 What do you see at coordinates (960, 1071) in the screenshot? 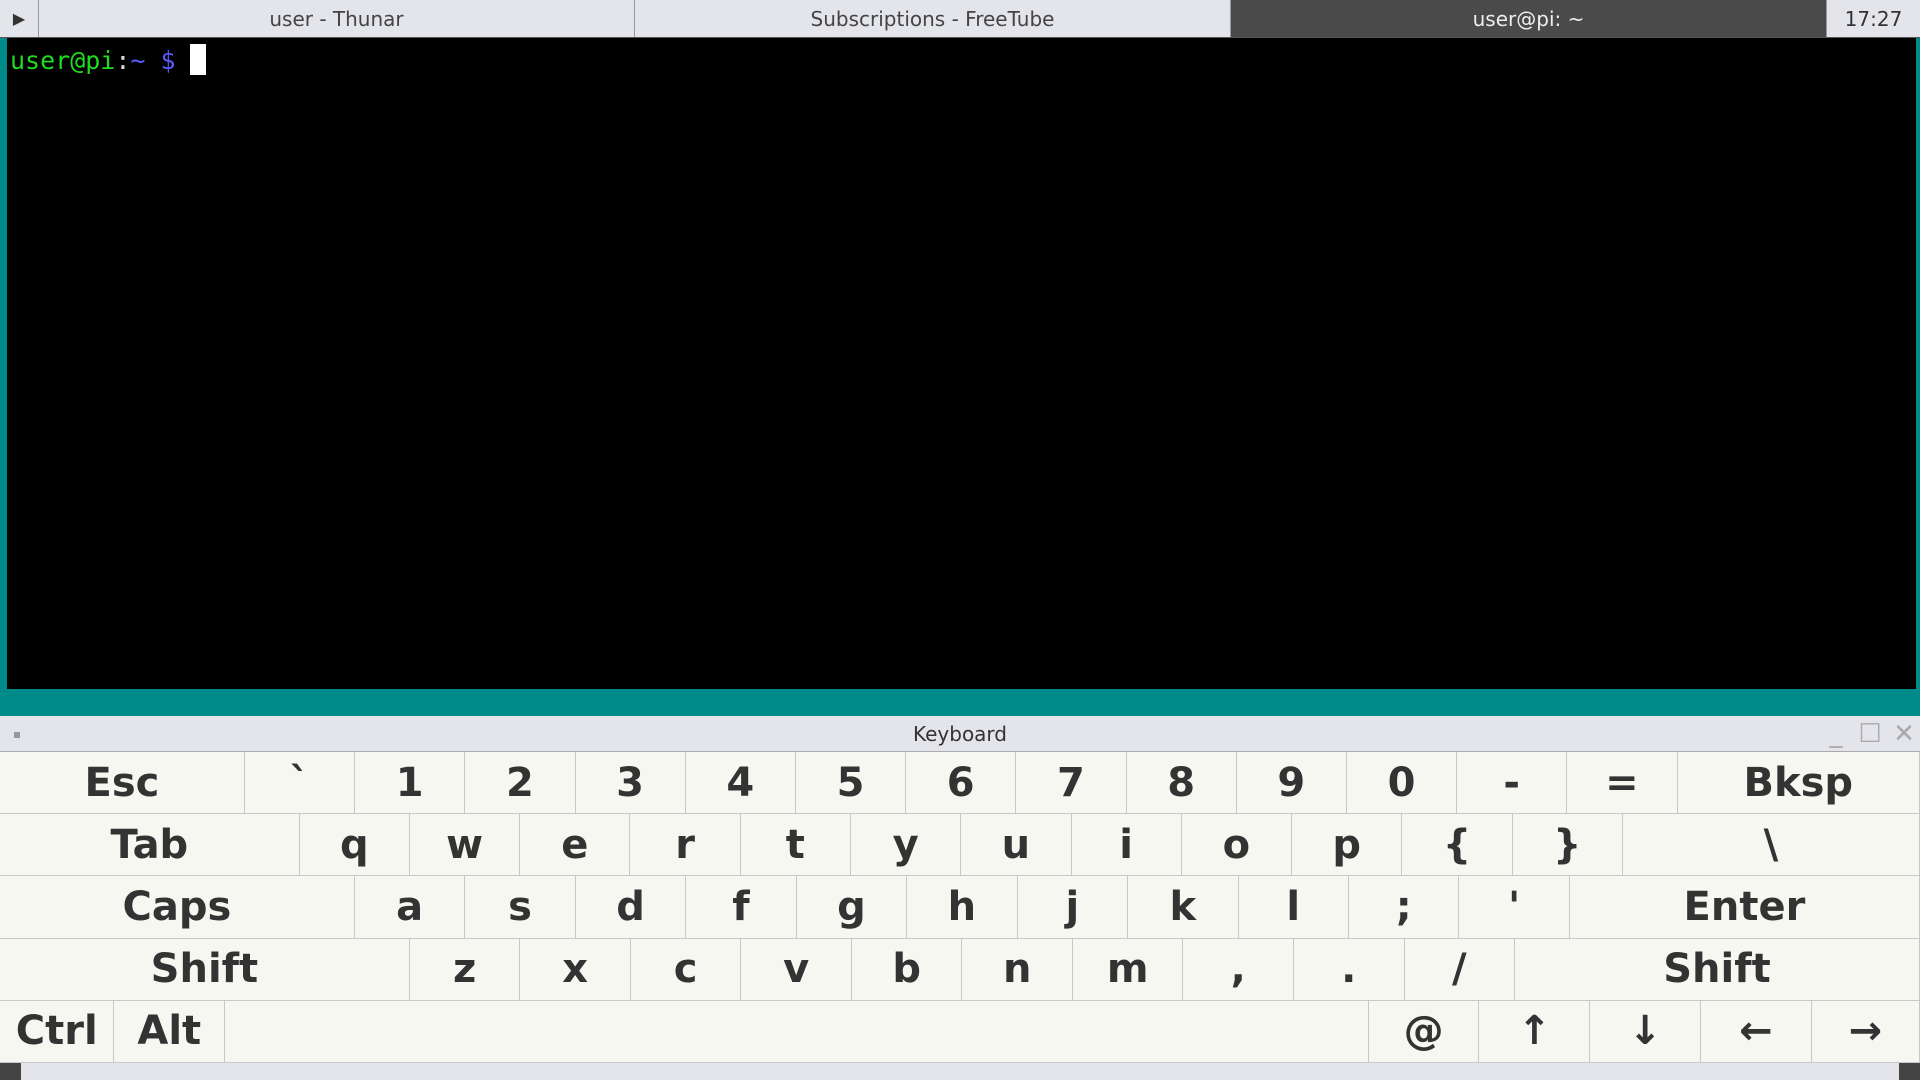
I see `bottom-bar` at bounding box center [960, 1071].